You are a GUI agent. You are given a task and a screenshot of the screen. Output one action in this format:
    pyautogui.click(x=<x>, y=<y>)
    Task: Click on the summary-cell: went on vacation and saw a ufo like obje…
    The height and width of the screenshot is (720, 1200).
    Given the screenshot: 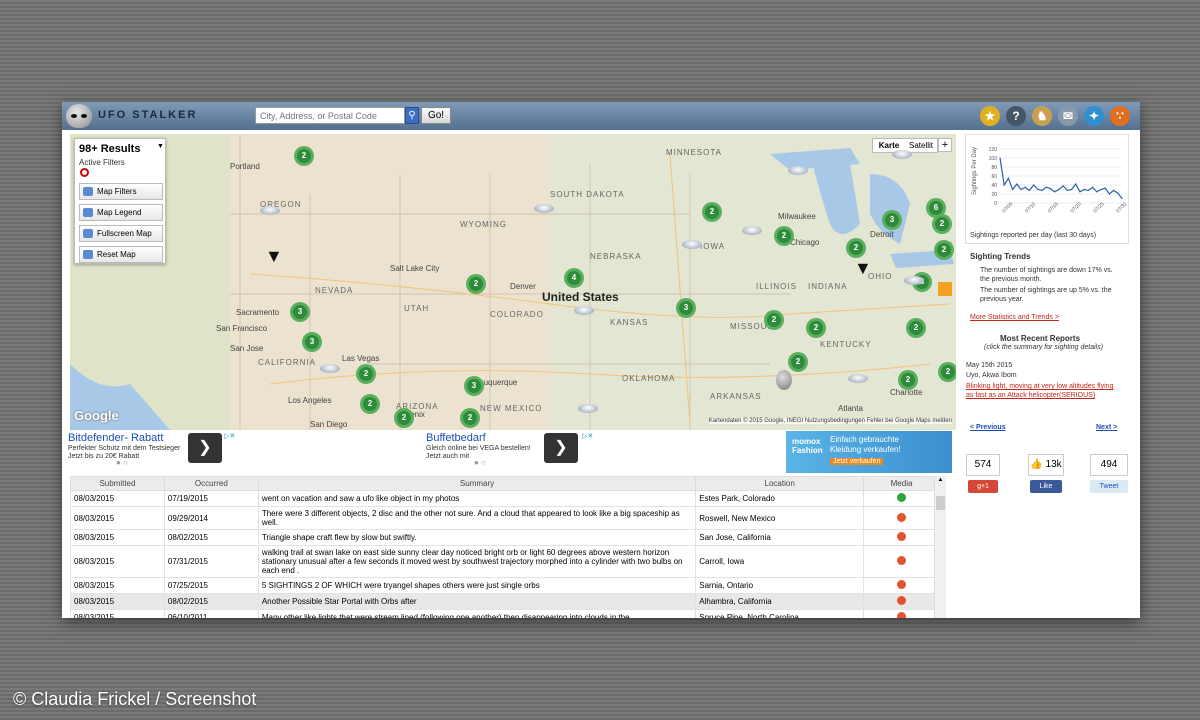 What is the action you would take?
    pyautogui.click(x=477, y=498)
    